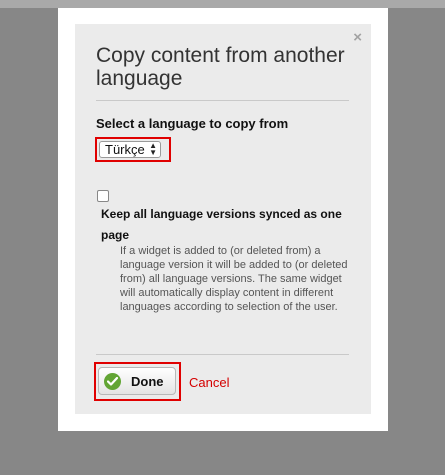  What do you see at coordinates (222, 4) in the screenshot?
I see `background-page-strip` at bounding box center [222, 4].